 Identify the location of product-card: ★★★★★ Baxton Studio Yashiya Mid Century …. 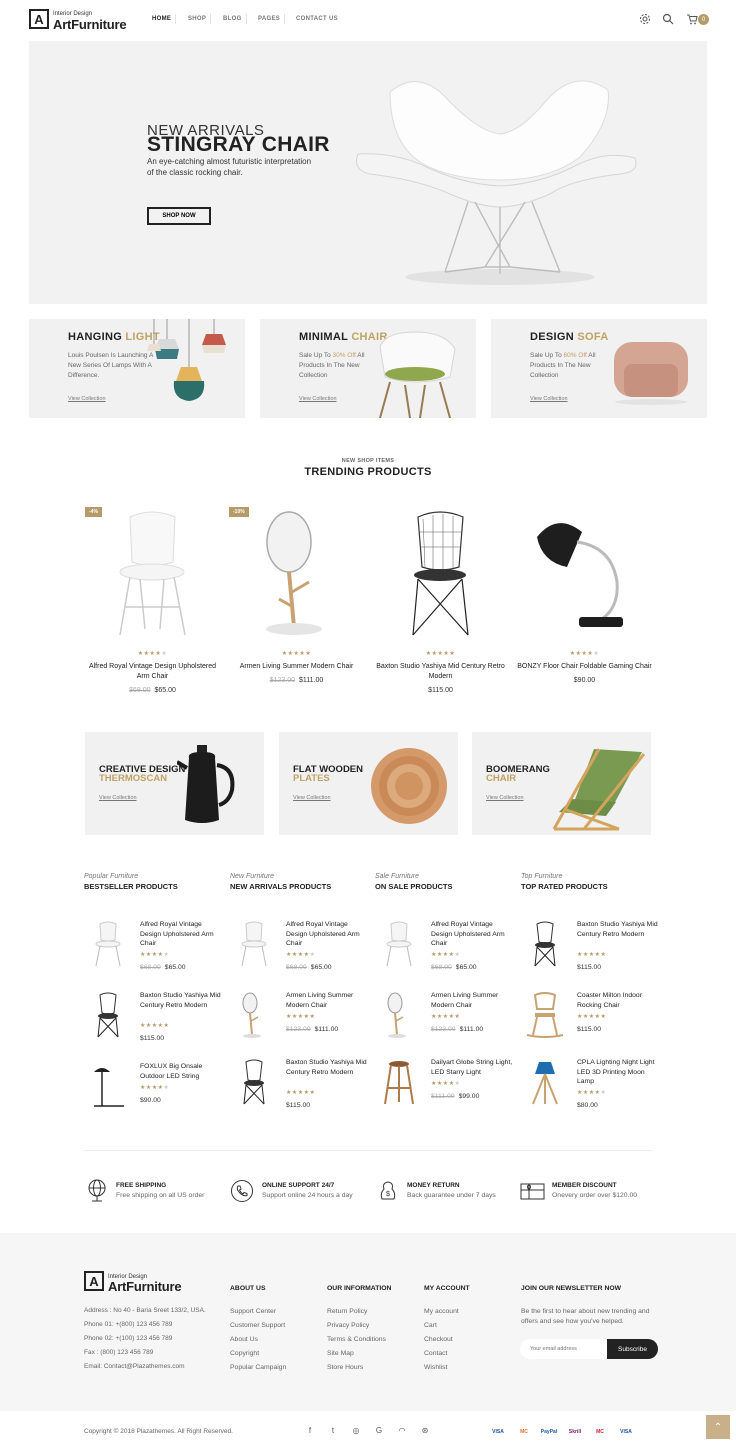
(440, 600).